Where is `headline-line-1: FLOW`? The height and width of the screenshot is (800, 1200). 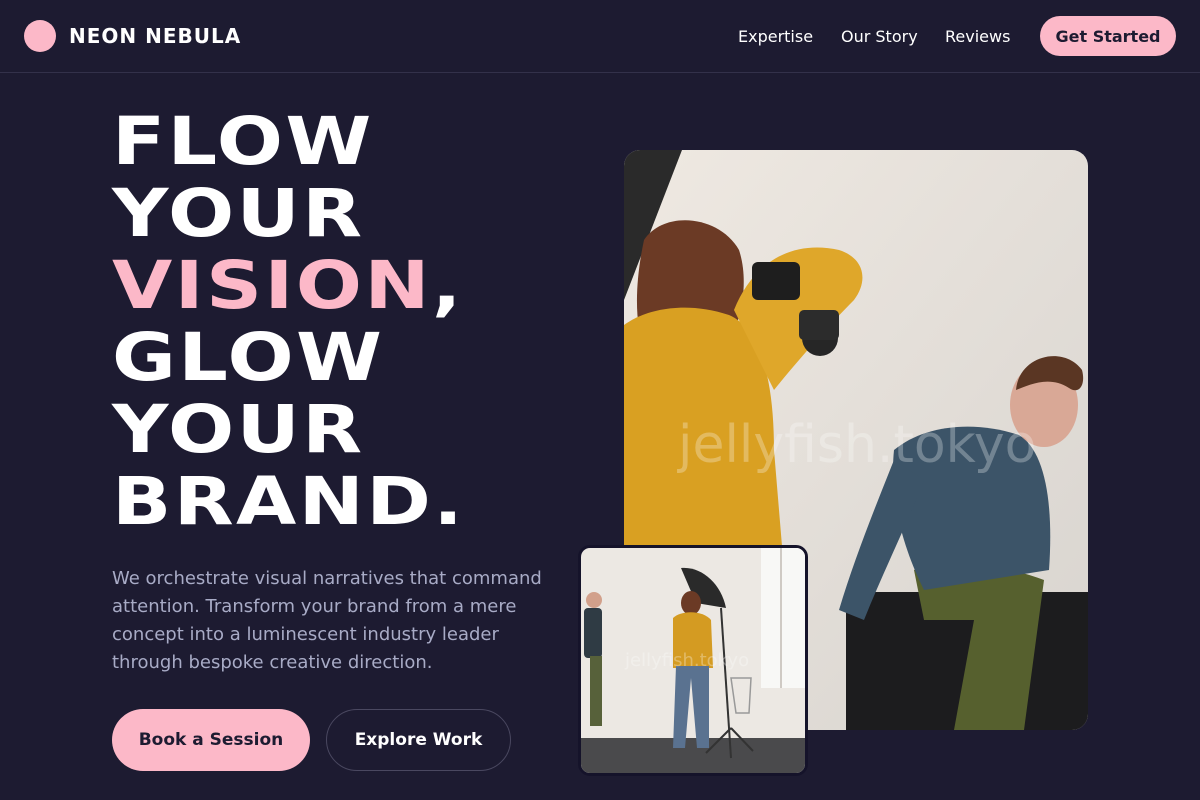
headline-line-1: FLOW is located at coordinates (243, 141).